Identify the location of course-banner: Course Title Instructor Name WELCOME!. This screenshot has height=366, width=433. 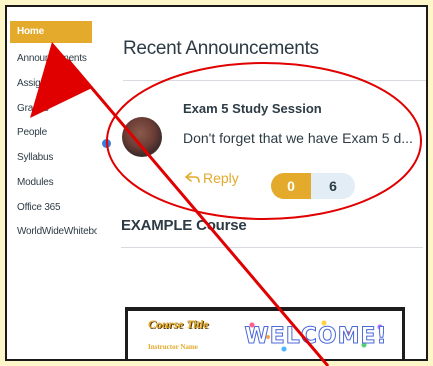
(265, 333).